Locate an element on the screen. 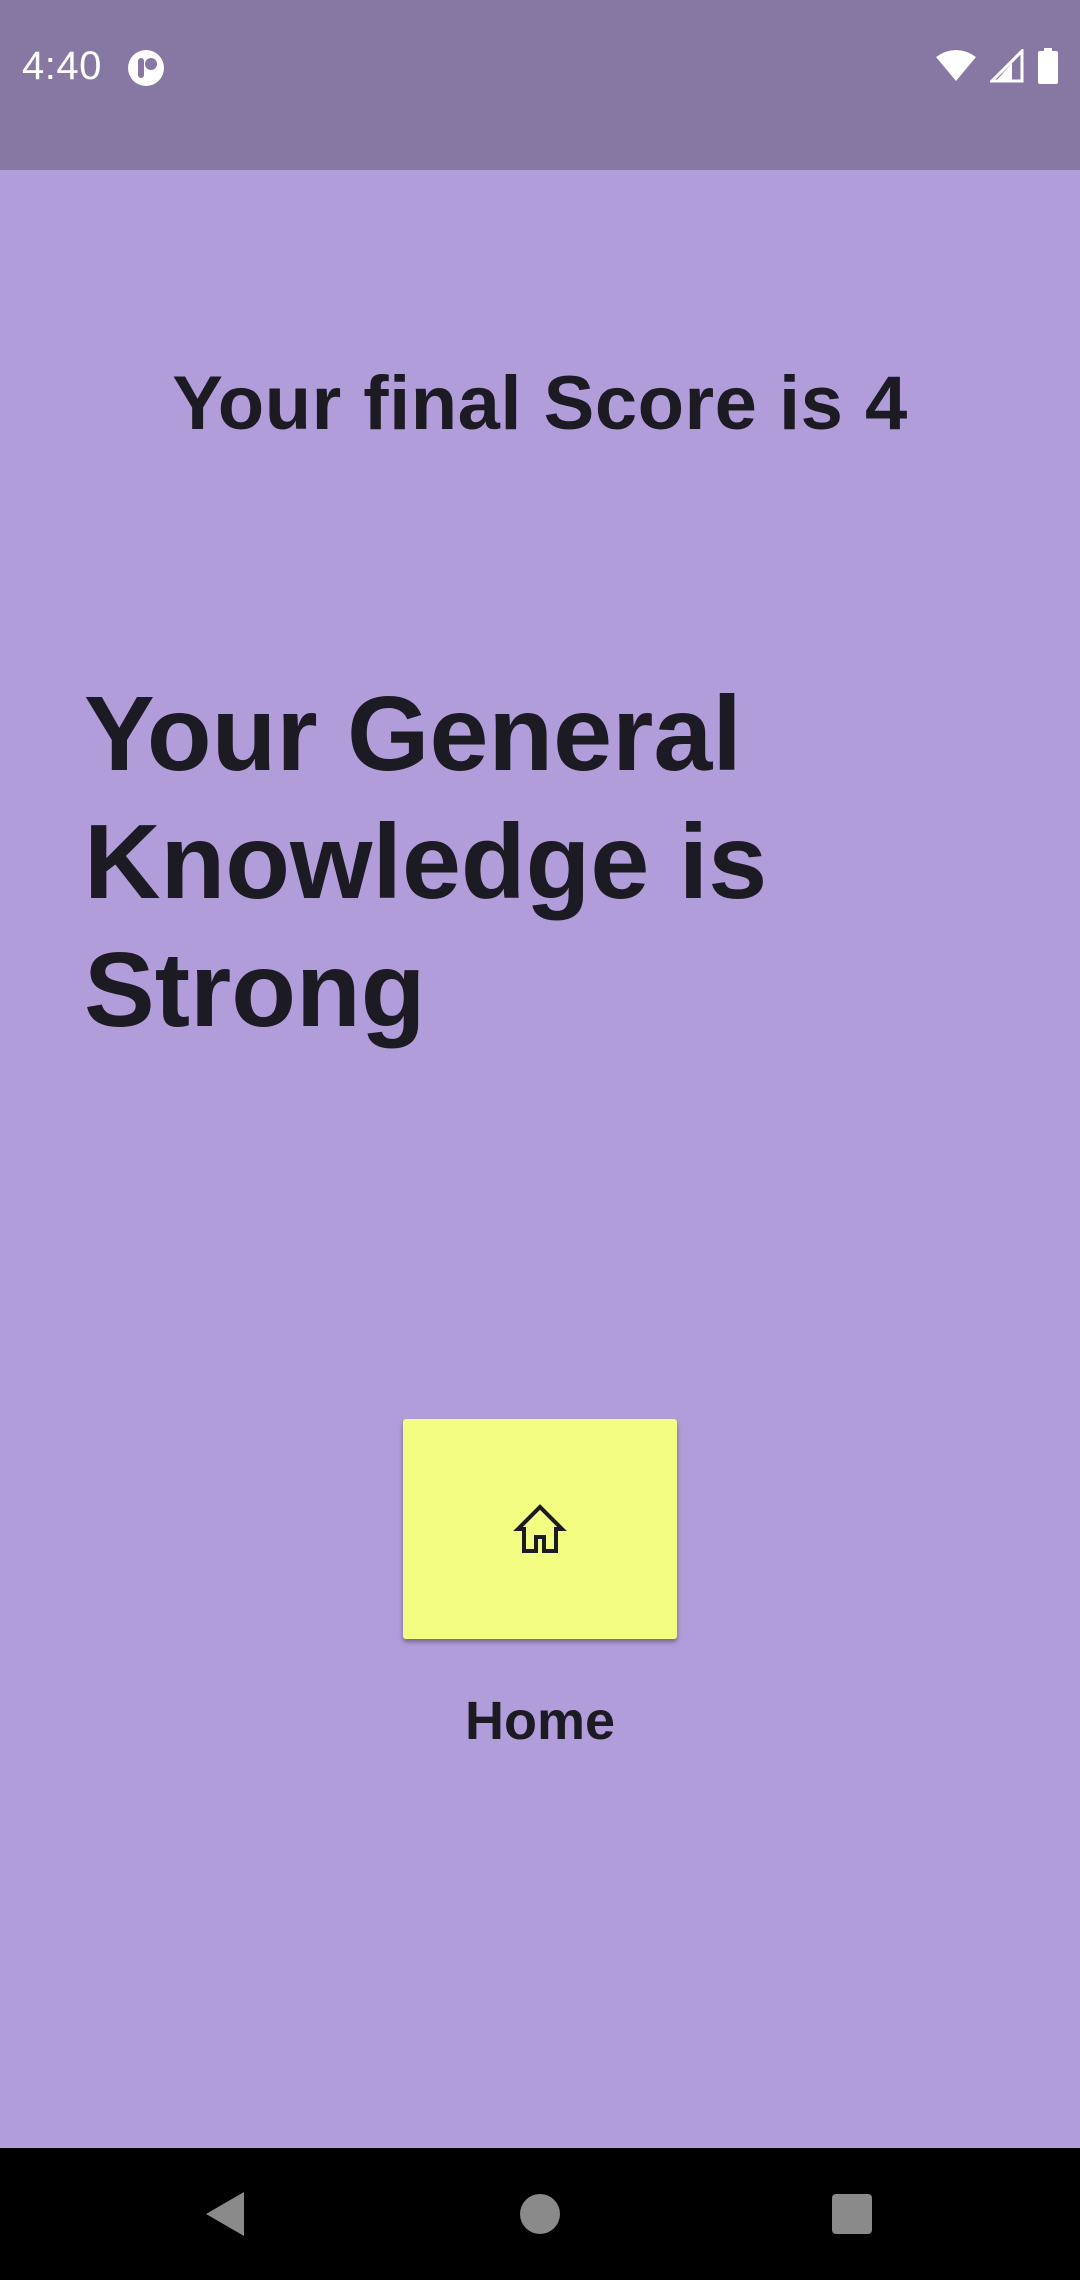 The height and width of the screenshot is (2280, 1080). battery-icon is located at coordinates (1048, 68).